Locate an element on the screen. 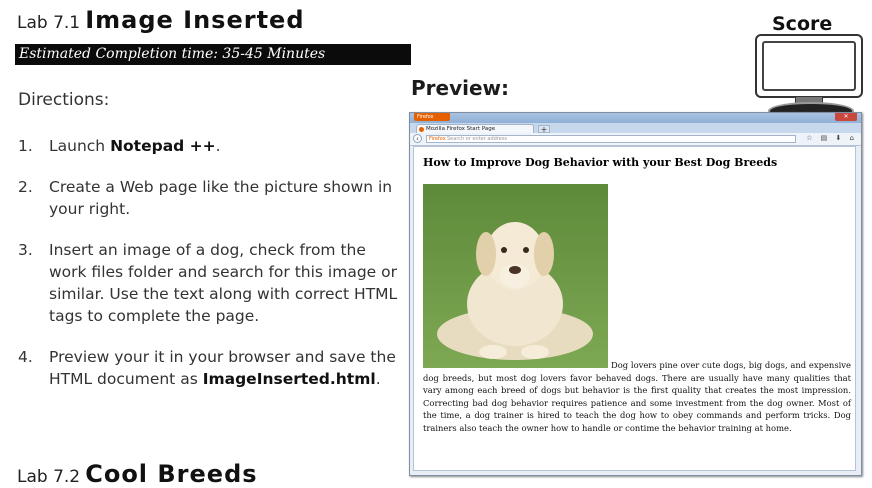 The image size is (872, 488). step-number: 2. is located at coordinates (25, 187).